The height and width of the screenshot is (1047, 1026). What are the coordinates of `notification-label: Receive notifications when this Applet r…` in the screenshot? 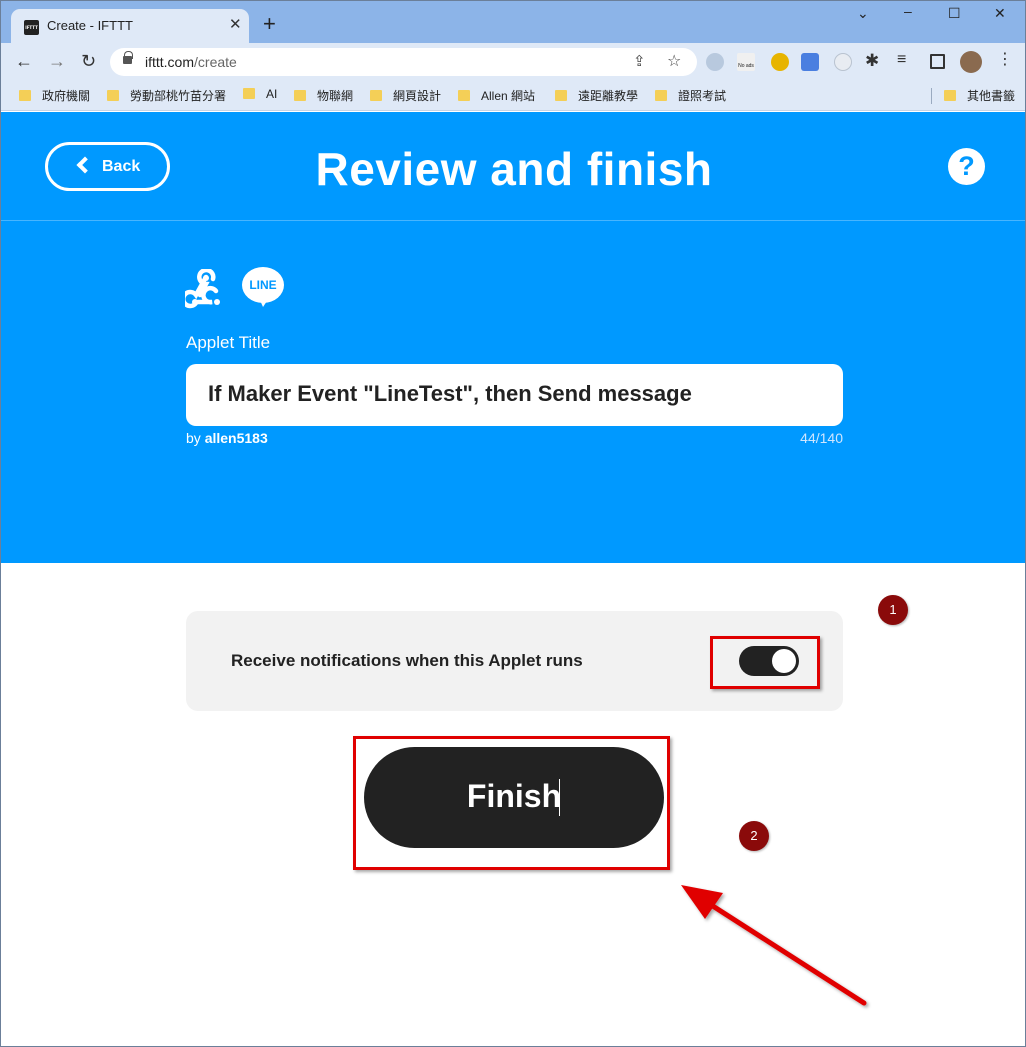 It's located at (407, 660).